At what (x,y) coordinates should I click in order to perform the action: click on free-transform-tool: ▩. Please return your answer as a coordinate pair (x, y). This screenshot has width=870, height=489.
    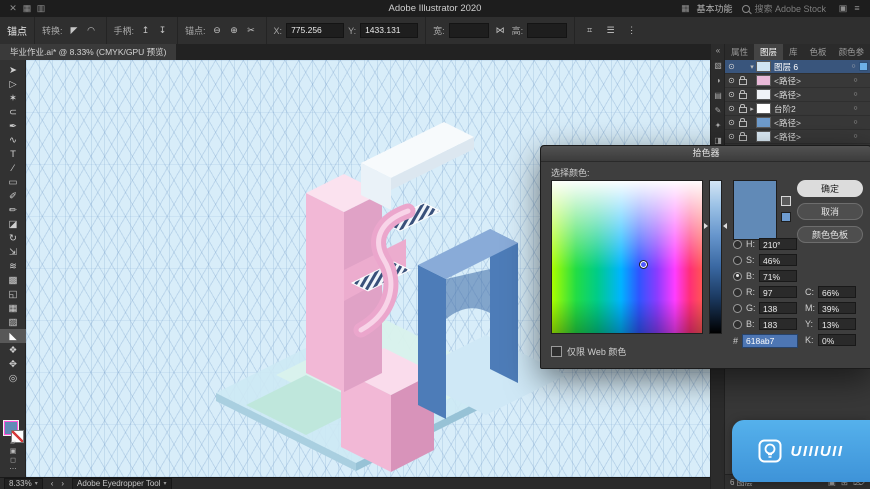
    Looking at the image, I should click on (13, 280).